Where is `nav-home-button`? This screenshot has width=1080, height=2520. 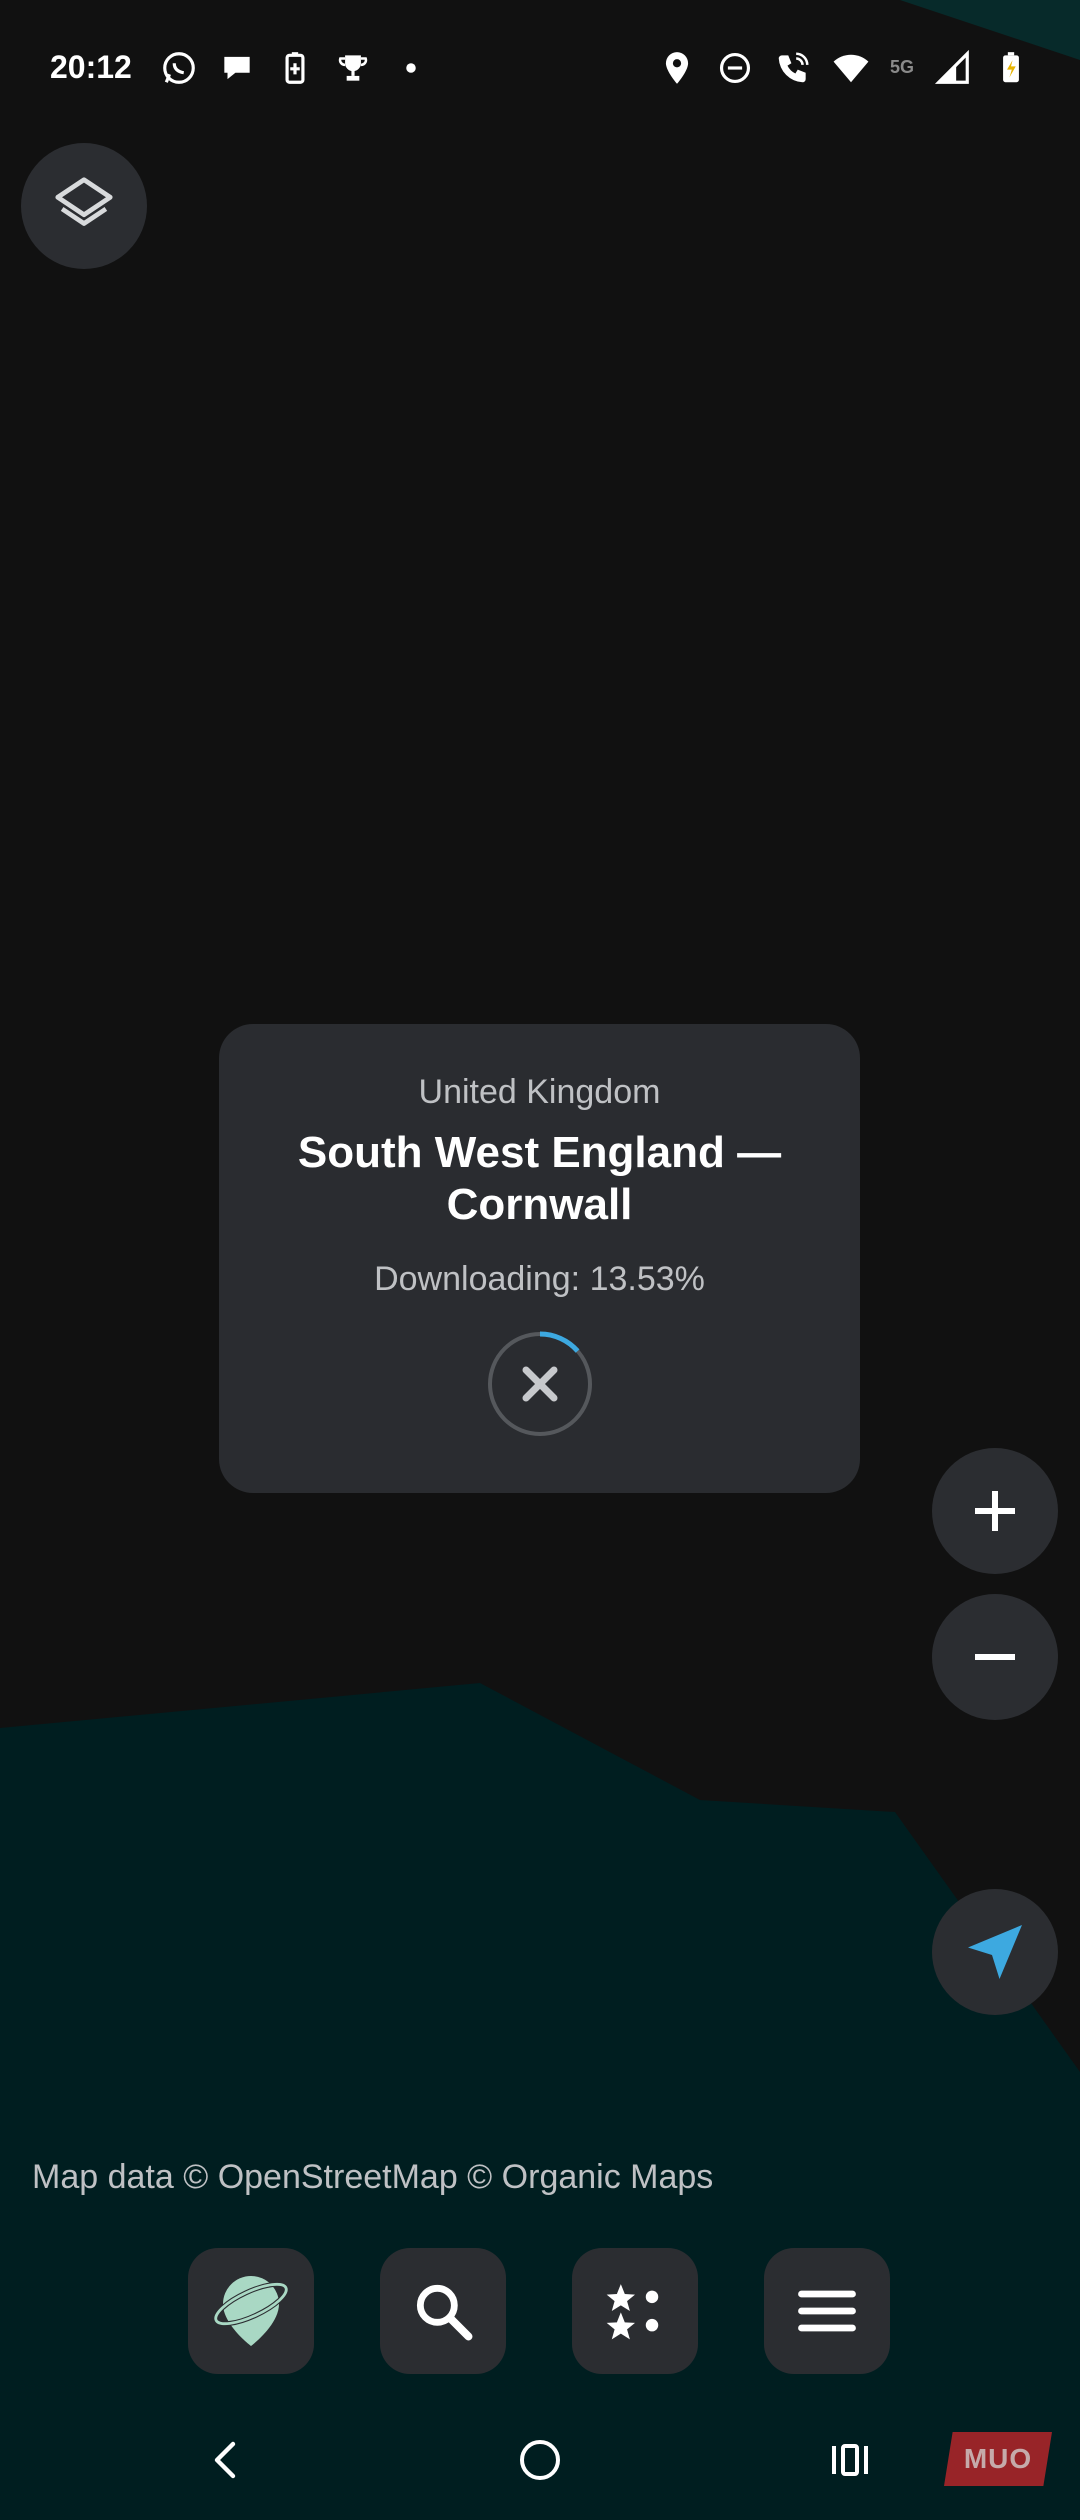 nav-home-button is located at coordinates (540, 2460).